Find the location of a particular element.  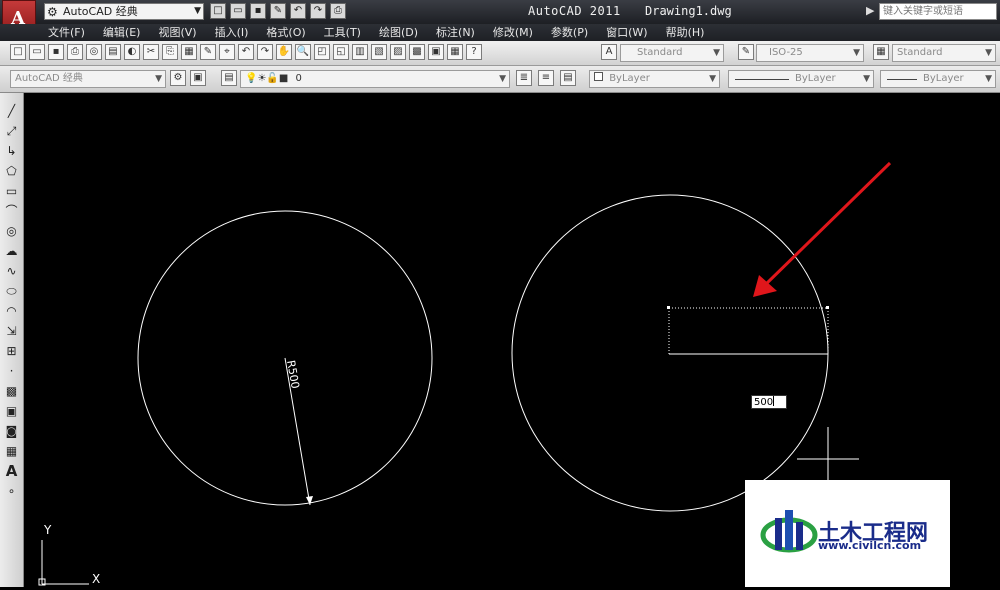

sheet-set-icon: ▩ is located at coordinates (417, 52).